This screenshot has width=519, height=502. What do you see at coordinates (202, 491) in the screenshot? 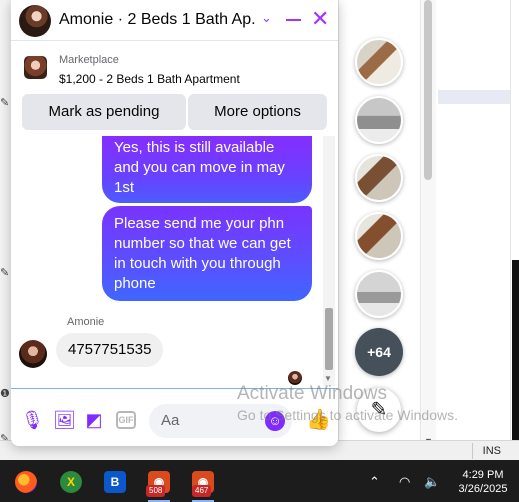
I see `notification-badge: 467` at bounding box center [202, 491].